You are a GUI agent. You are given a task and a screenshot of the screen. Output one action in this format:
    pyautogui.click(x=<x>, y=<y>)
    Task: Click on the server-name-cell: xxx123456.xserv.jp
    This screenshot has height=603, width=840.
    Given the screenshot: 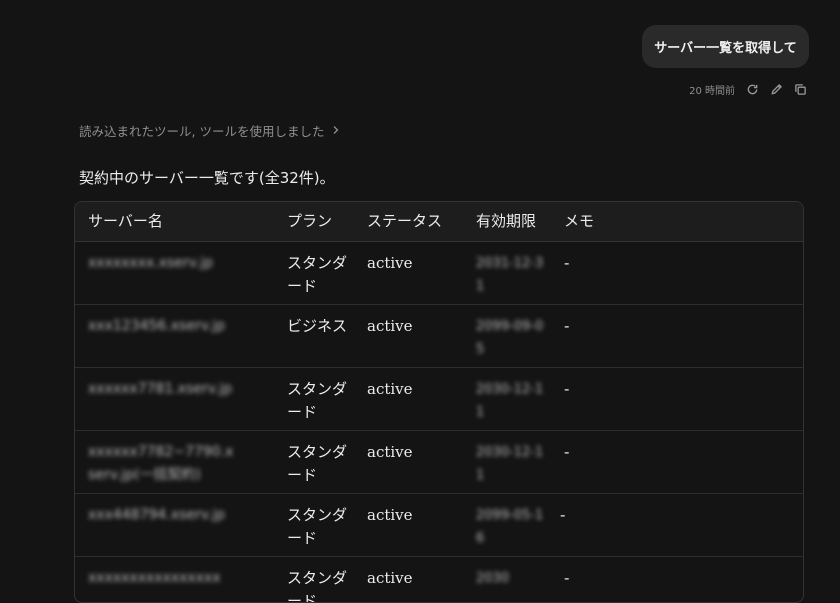 What is the action you would take?
    pyautogui.click(x=157, y=326)
    